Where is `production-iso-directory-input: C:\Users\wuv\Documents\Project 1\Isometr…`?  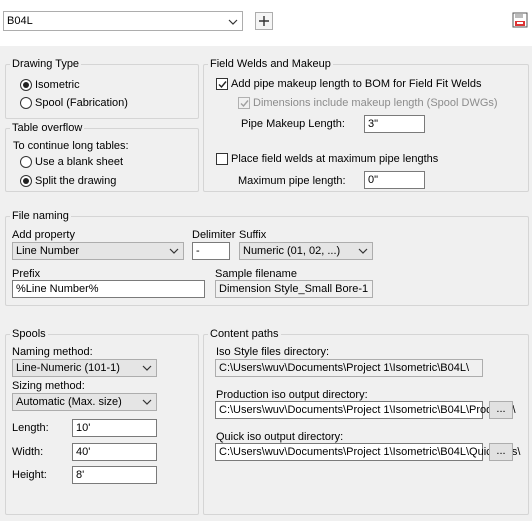 production-iso-directory-input: C:\Users\wuv\Documents\Project 1\Isometr… is located at coordinates (365, 410).